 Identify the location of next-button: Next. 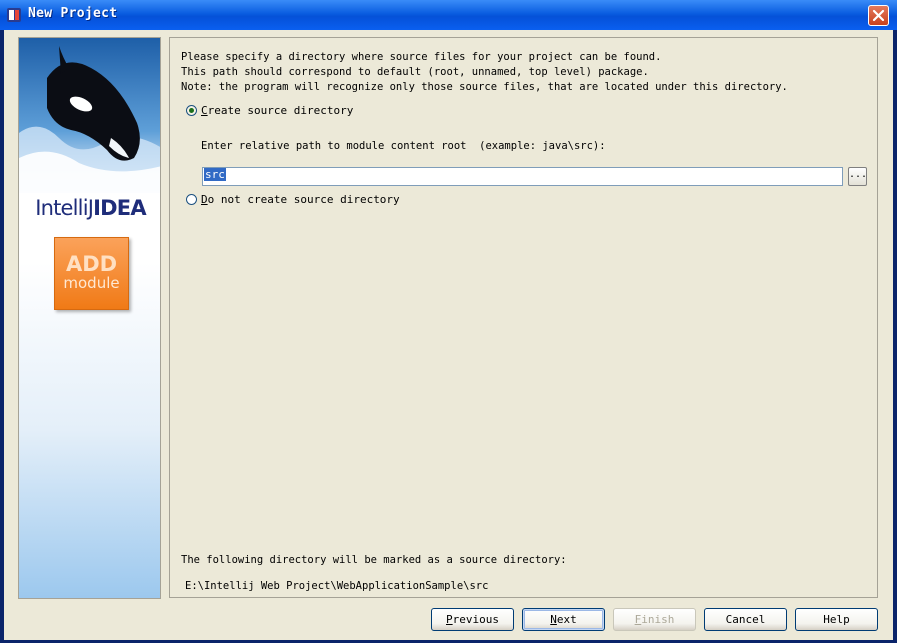
(563, 619).